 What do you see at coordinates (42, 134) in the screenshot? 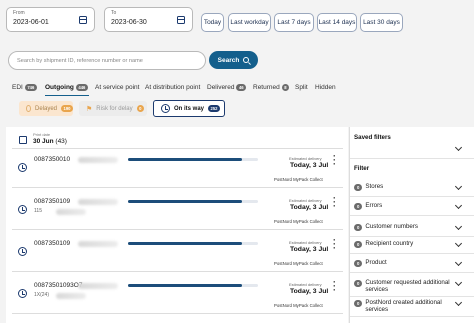
I see `group-caption: Print date` at bounding box center [42, 134].